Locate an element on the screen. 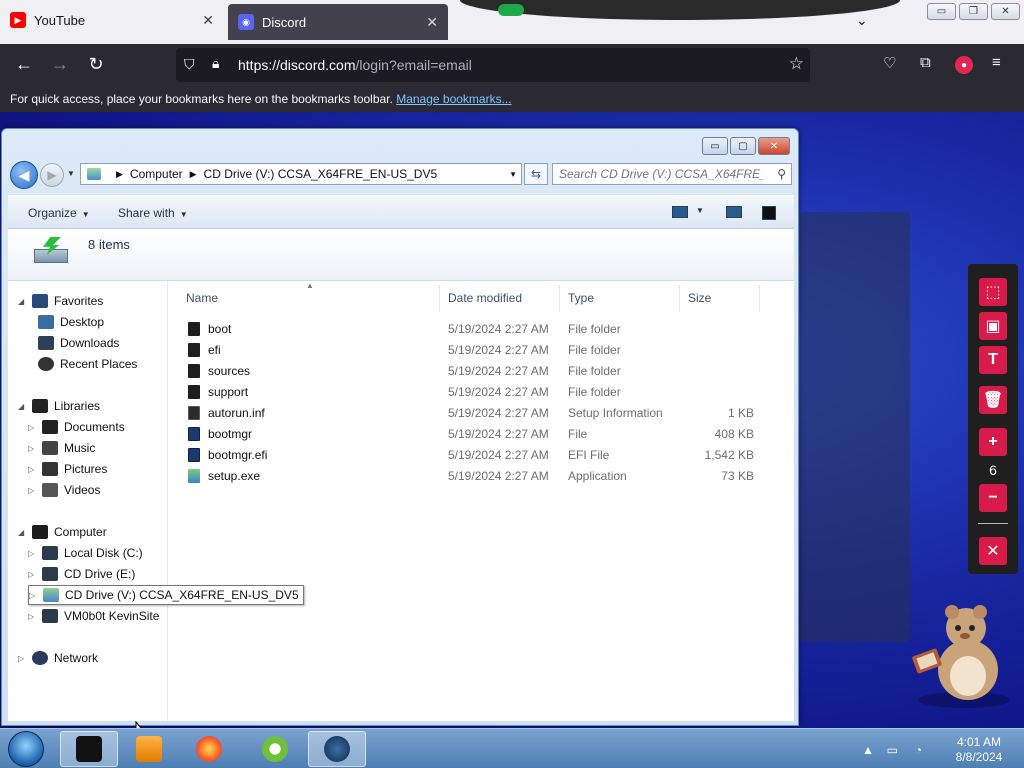 Image resolution: width=1024 pixels, height=768 pixels. refresh-button: ⇆ is located at coordinates (536, 174).